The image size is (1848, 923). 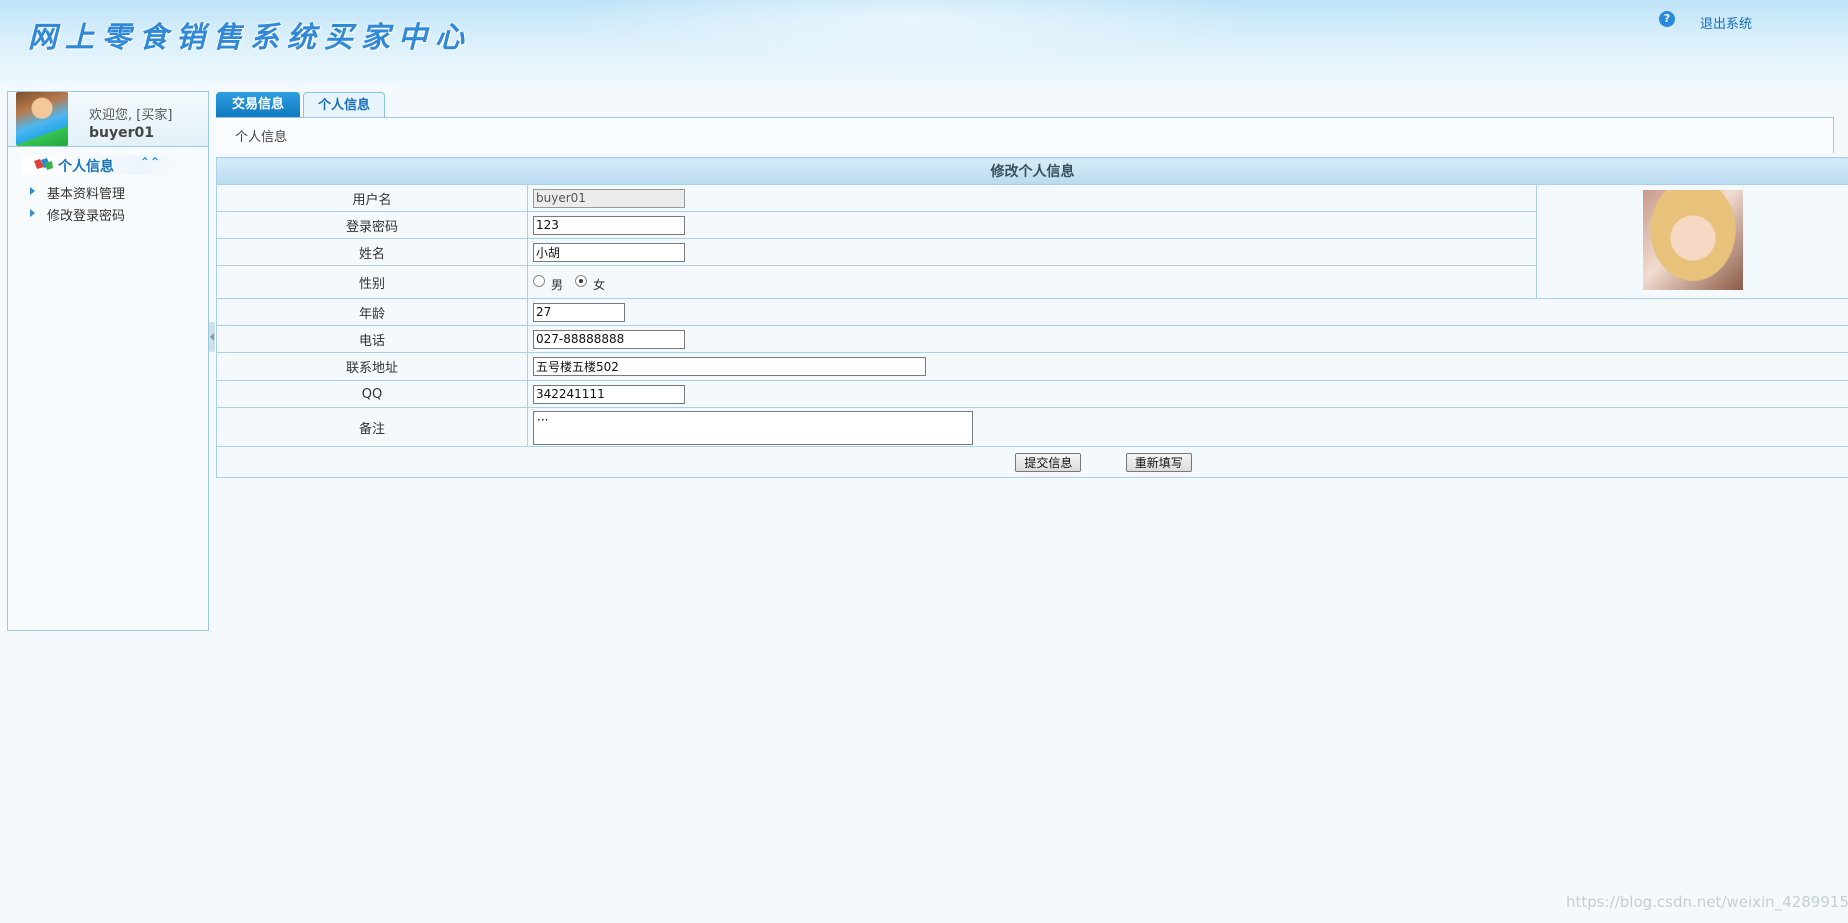 I want to click on form-actions: 提交信息 重新填写, so click(x=1031, y=462).